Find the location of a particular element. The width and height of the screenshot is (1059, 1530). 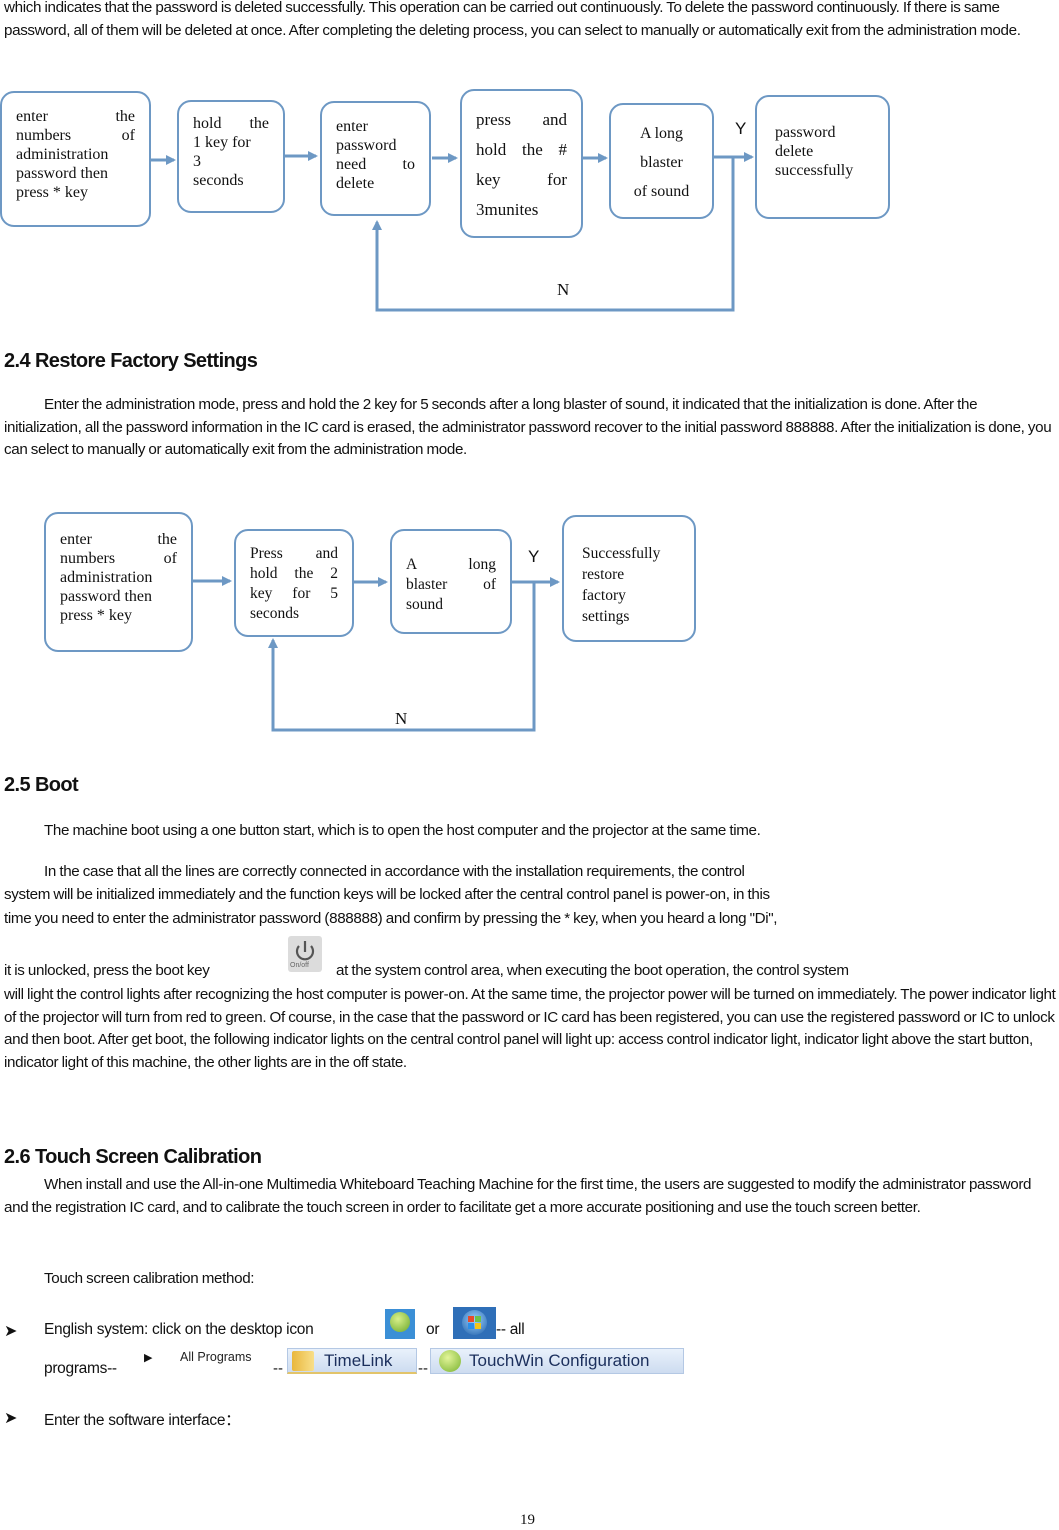

flow2-step-2: Press and hold the 2 key for 5 seconds is located at coordinates (294, 583).